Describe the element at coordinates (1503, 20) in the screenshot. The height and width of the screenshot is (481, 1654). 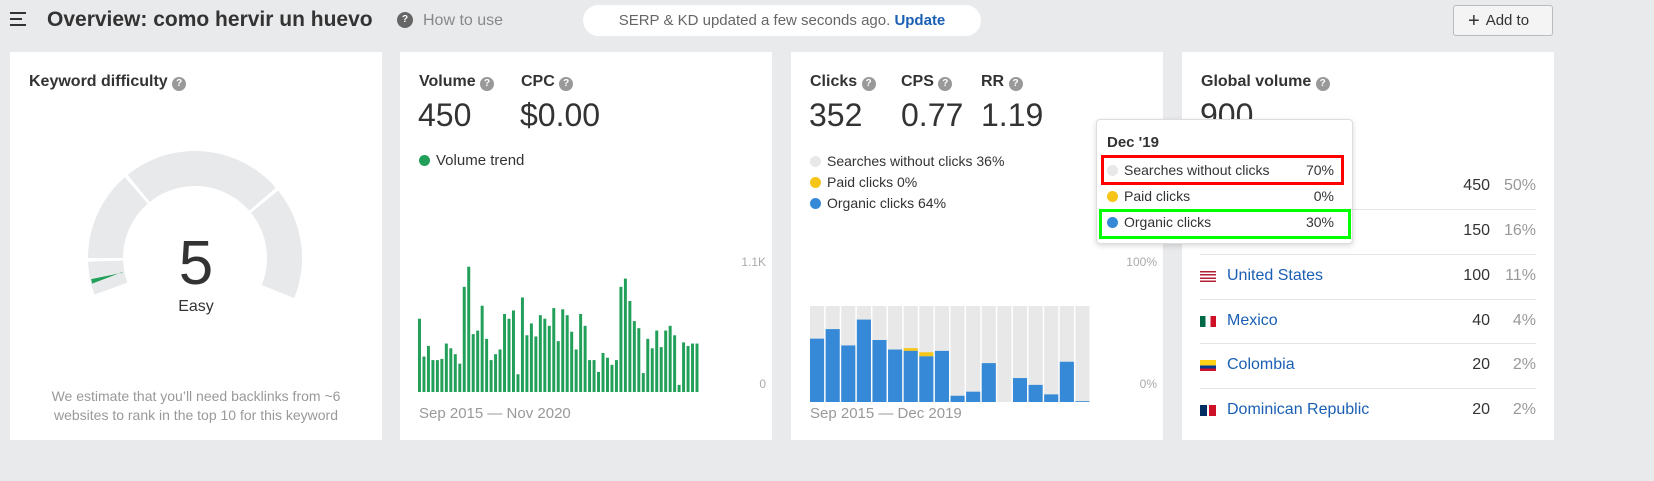
I see `add-to-button: + Add to` at that location.